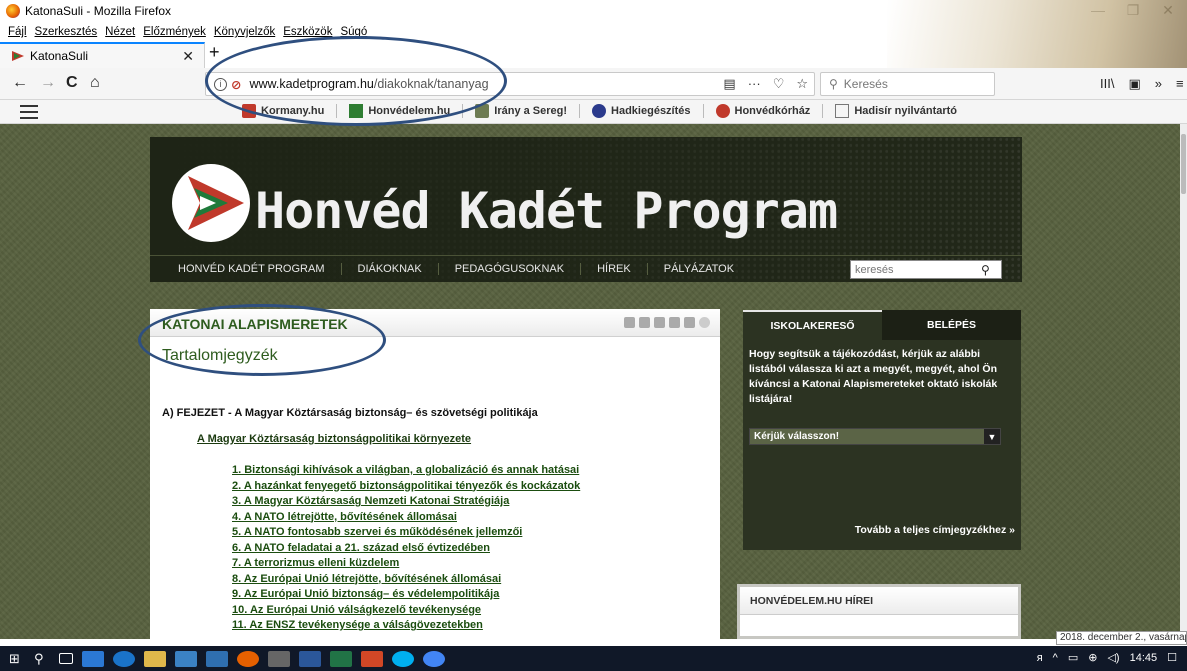 The width and height of the screenshot is (1187, 671). I want to click on delicious-icon, so click(659, 322).